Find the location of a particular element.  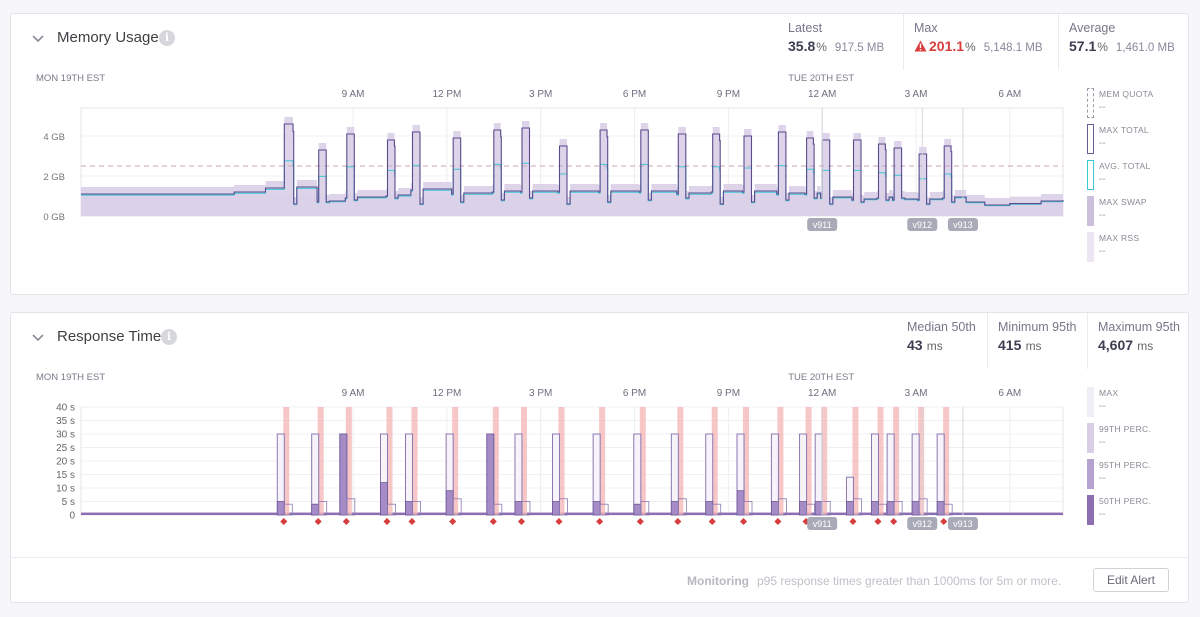

legend-50th: 50TH PERC. -- is located at coordinates (1132, 512).